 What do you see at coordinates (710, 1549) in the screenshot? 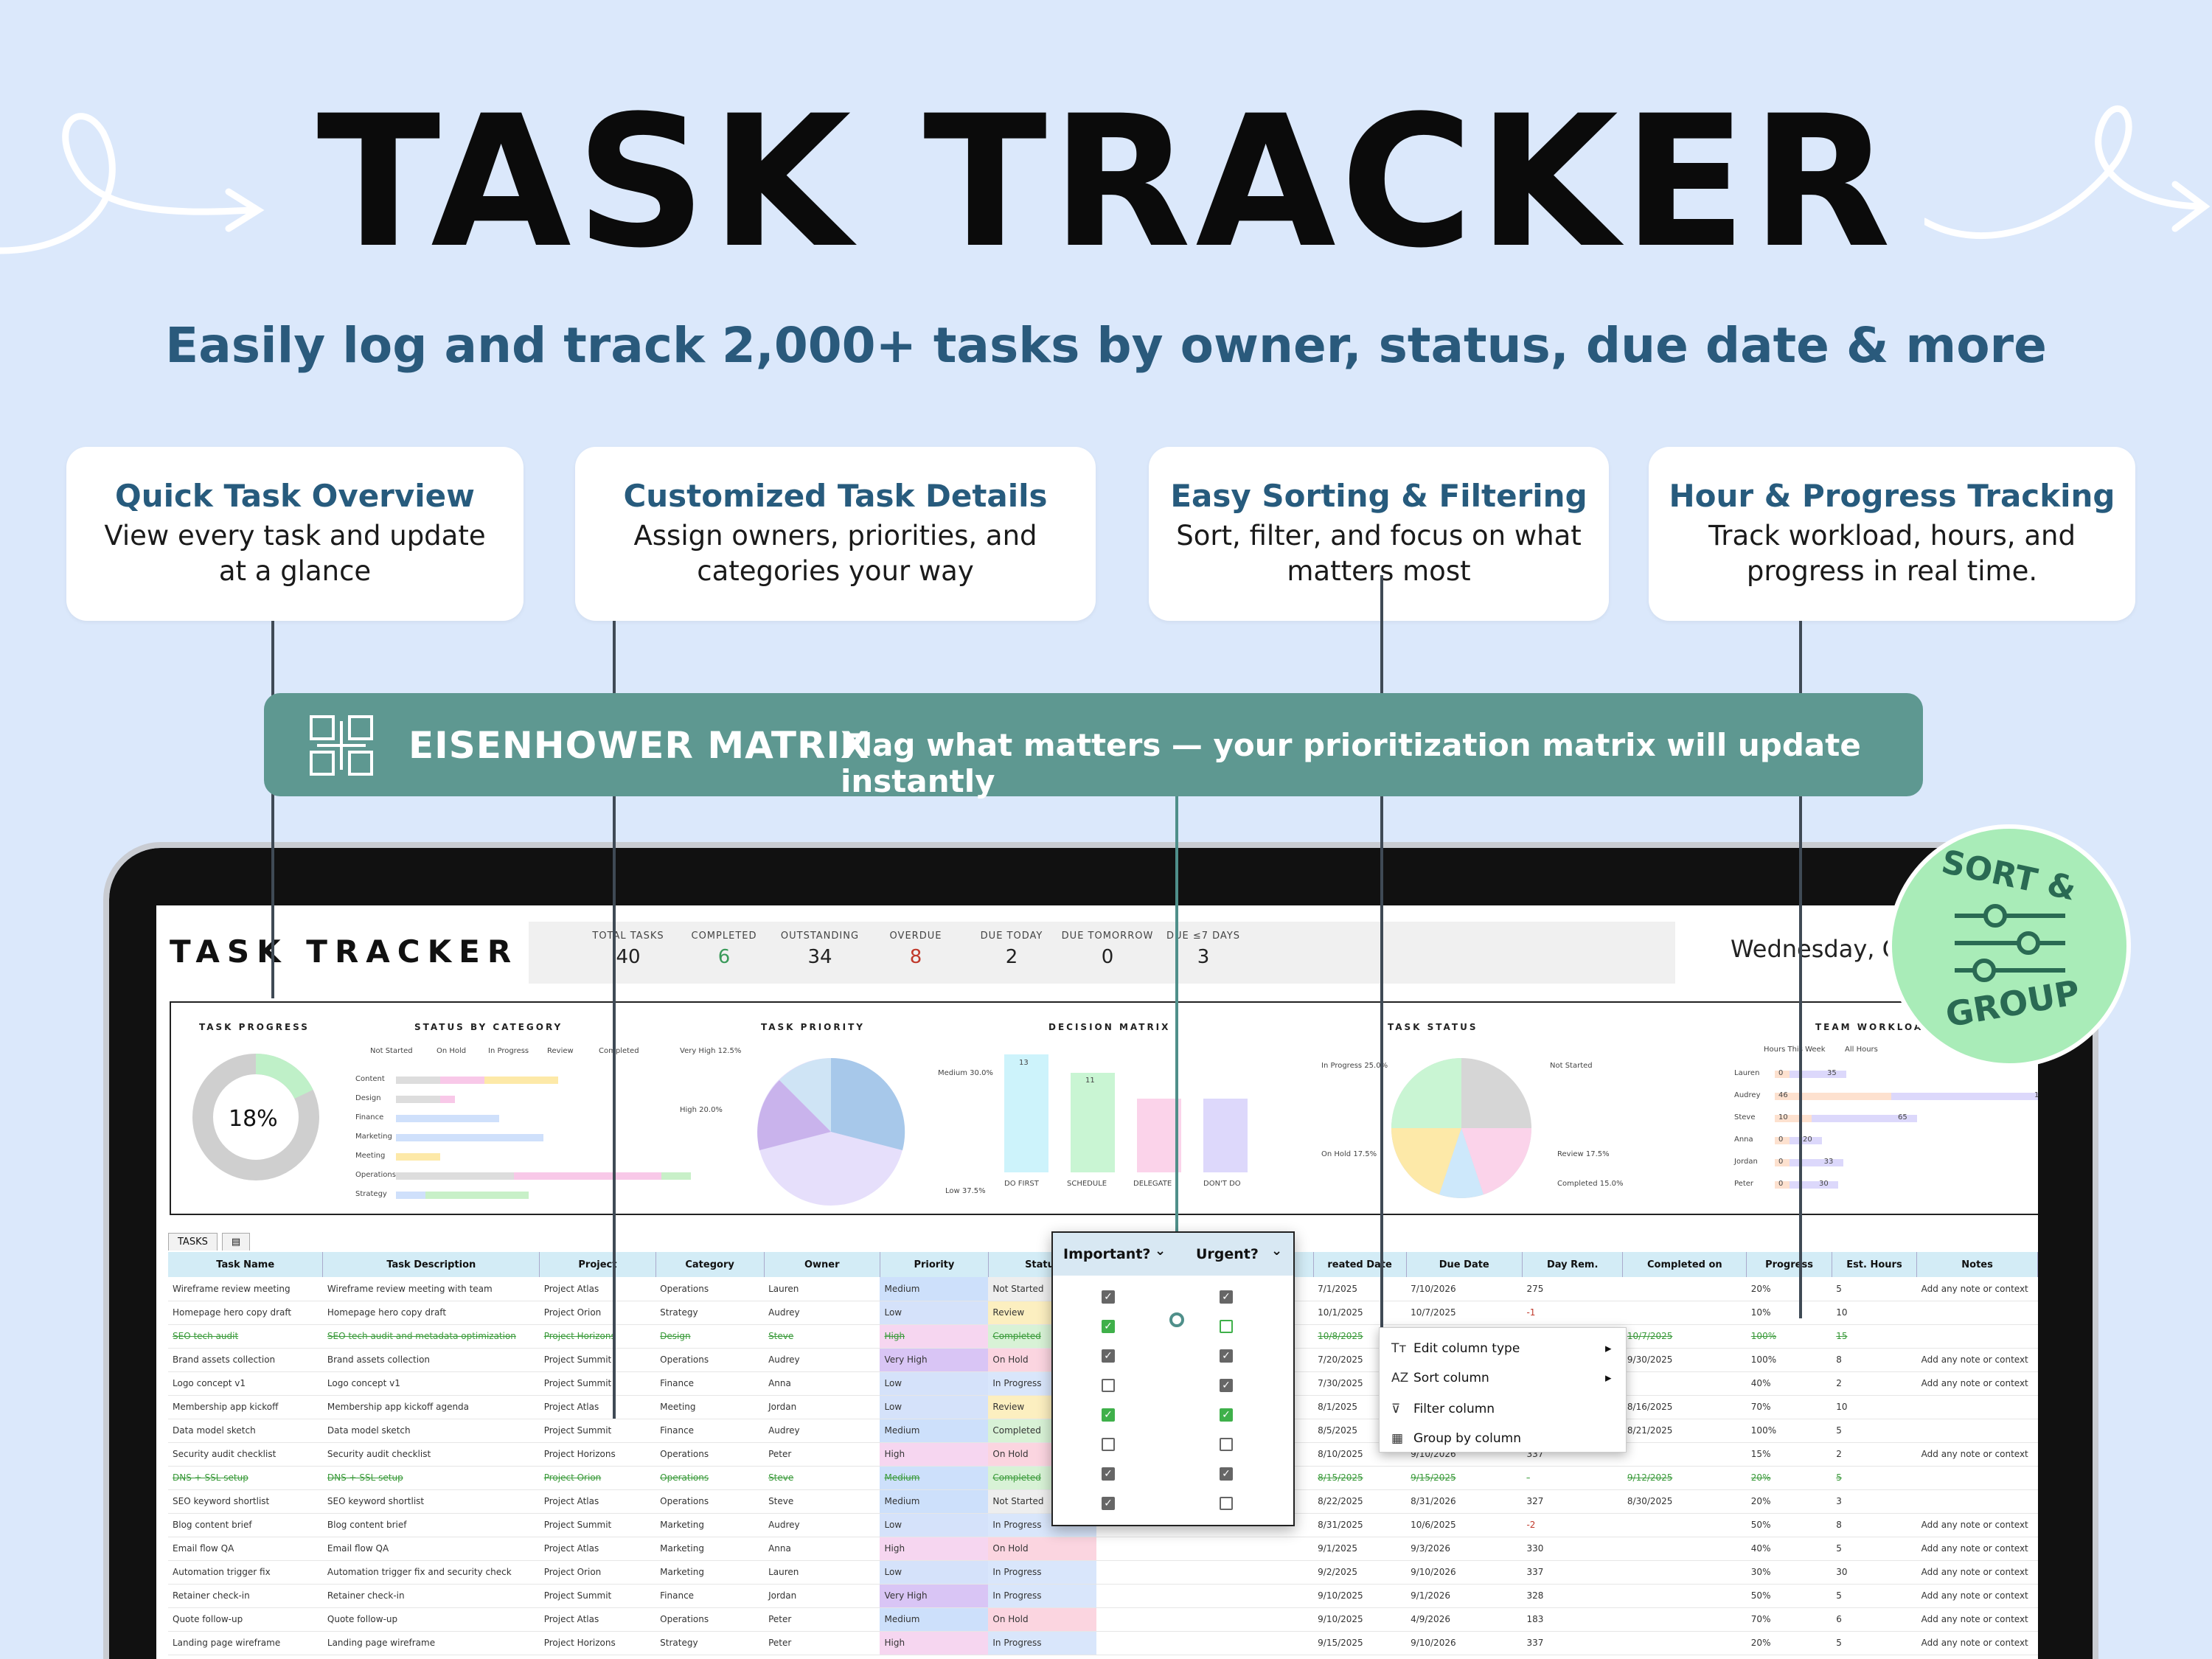
I see `table-cell: Marketing` at bounding box center [710, 1549].